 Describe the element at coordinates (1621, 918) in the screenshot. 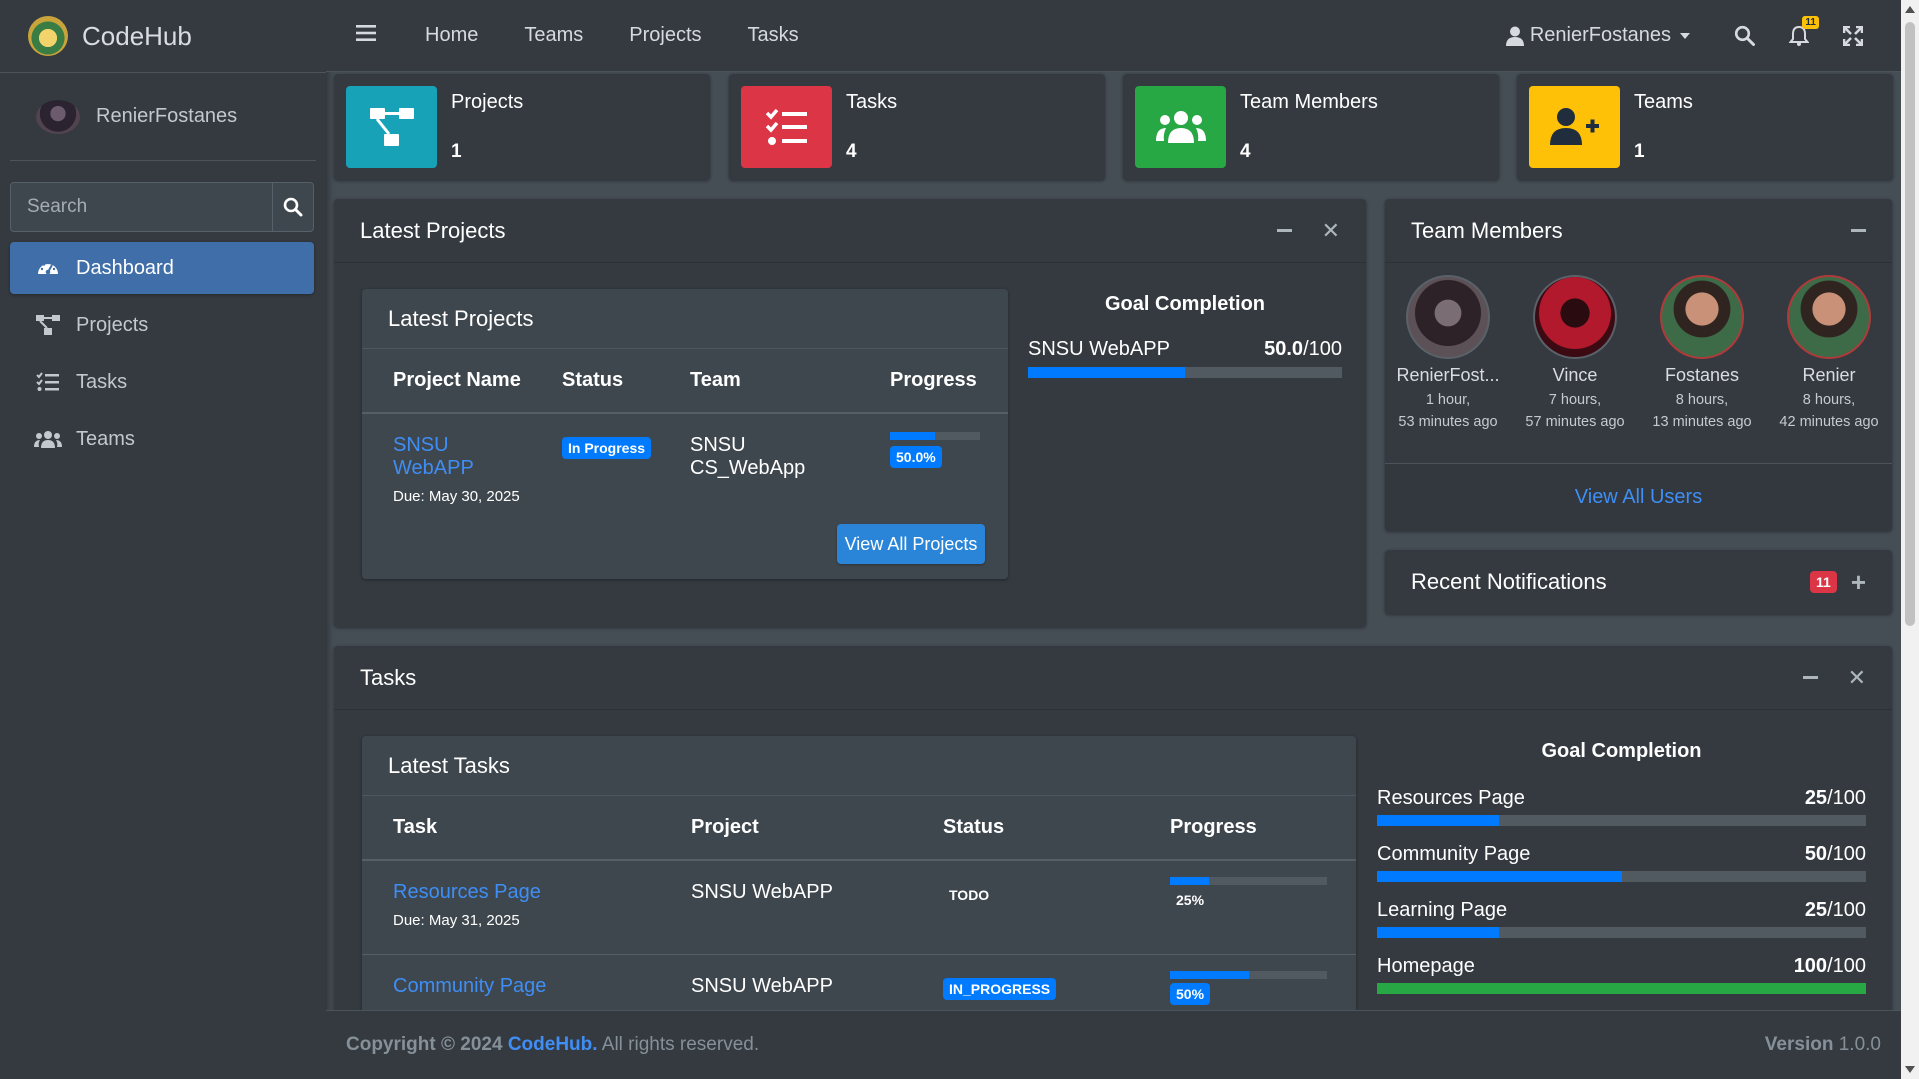

I see `goal-item: Learning Page 25/100` at that location.